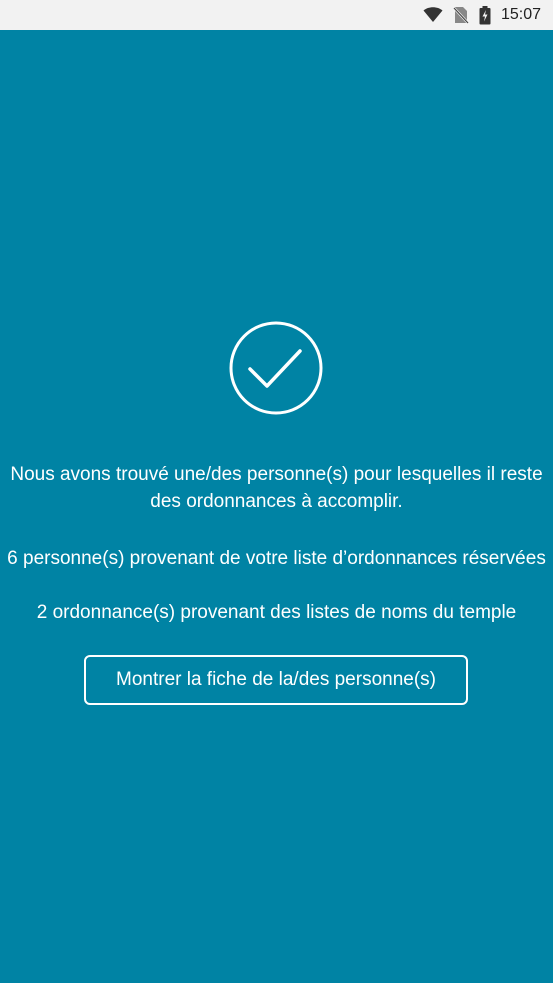 The width and height of the screenshot is (553, 983). I want to click on wifi-icon, so click(433, 15).